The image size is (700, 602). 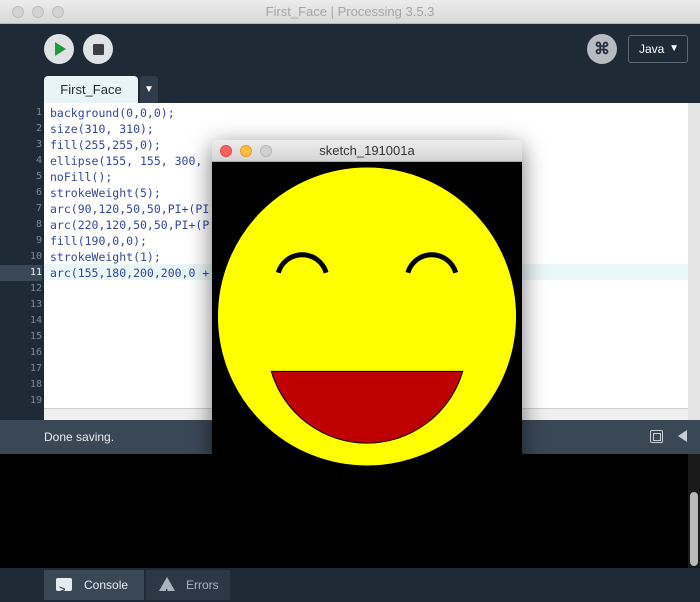 I want to click on run-button, so click(x=59, y=49).